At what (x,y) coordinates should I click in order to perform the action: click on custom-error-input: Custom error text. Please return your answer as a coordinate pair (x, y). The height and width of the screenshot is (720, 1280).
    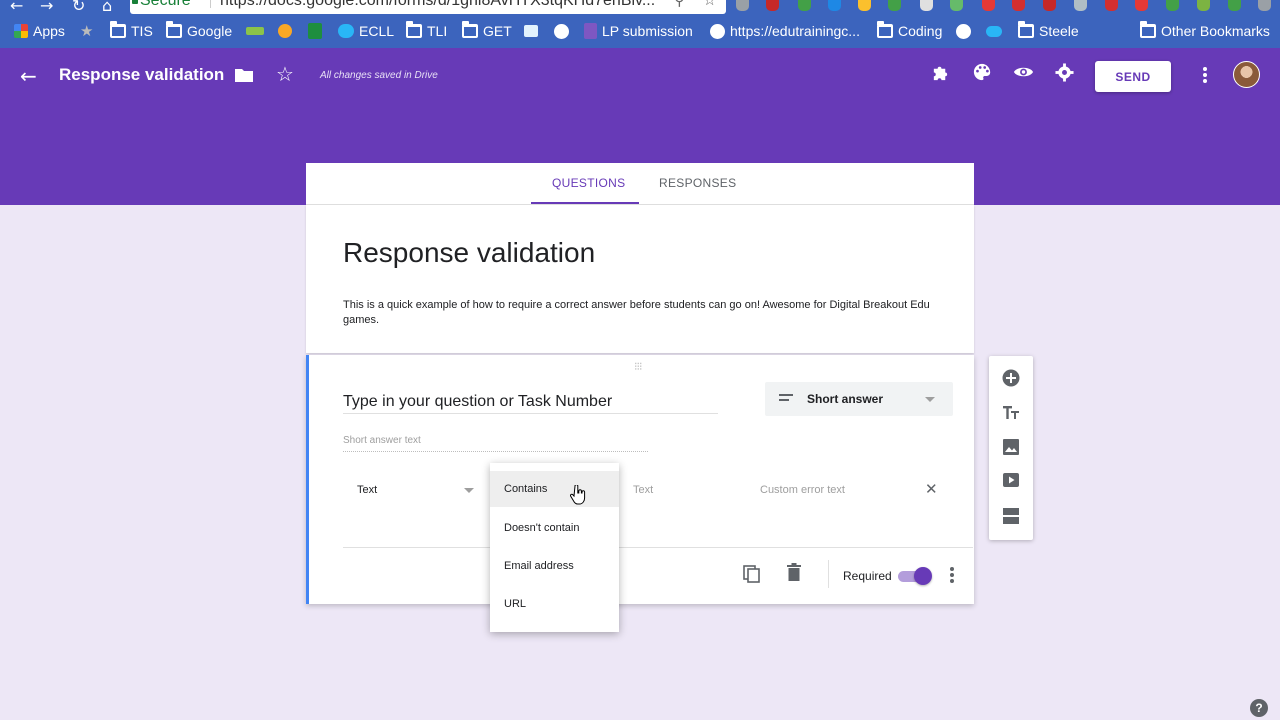
    Looking at the image, I should click on (802, 490).